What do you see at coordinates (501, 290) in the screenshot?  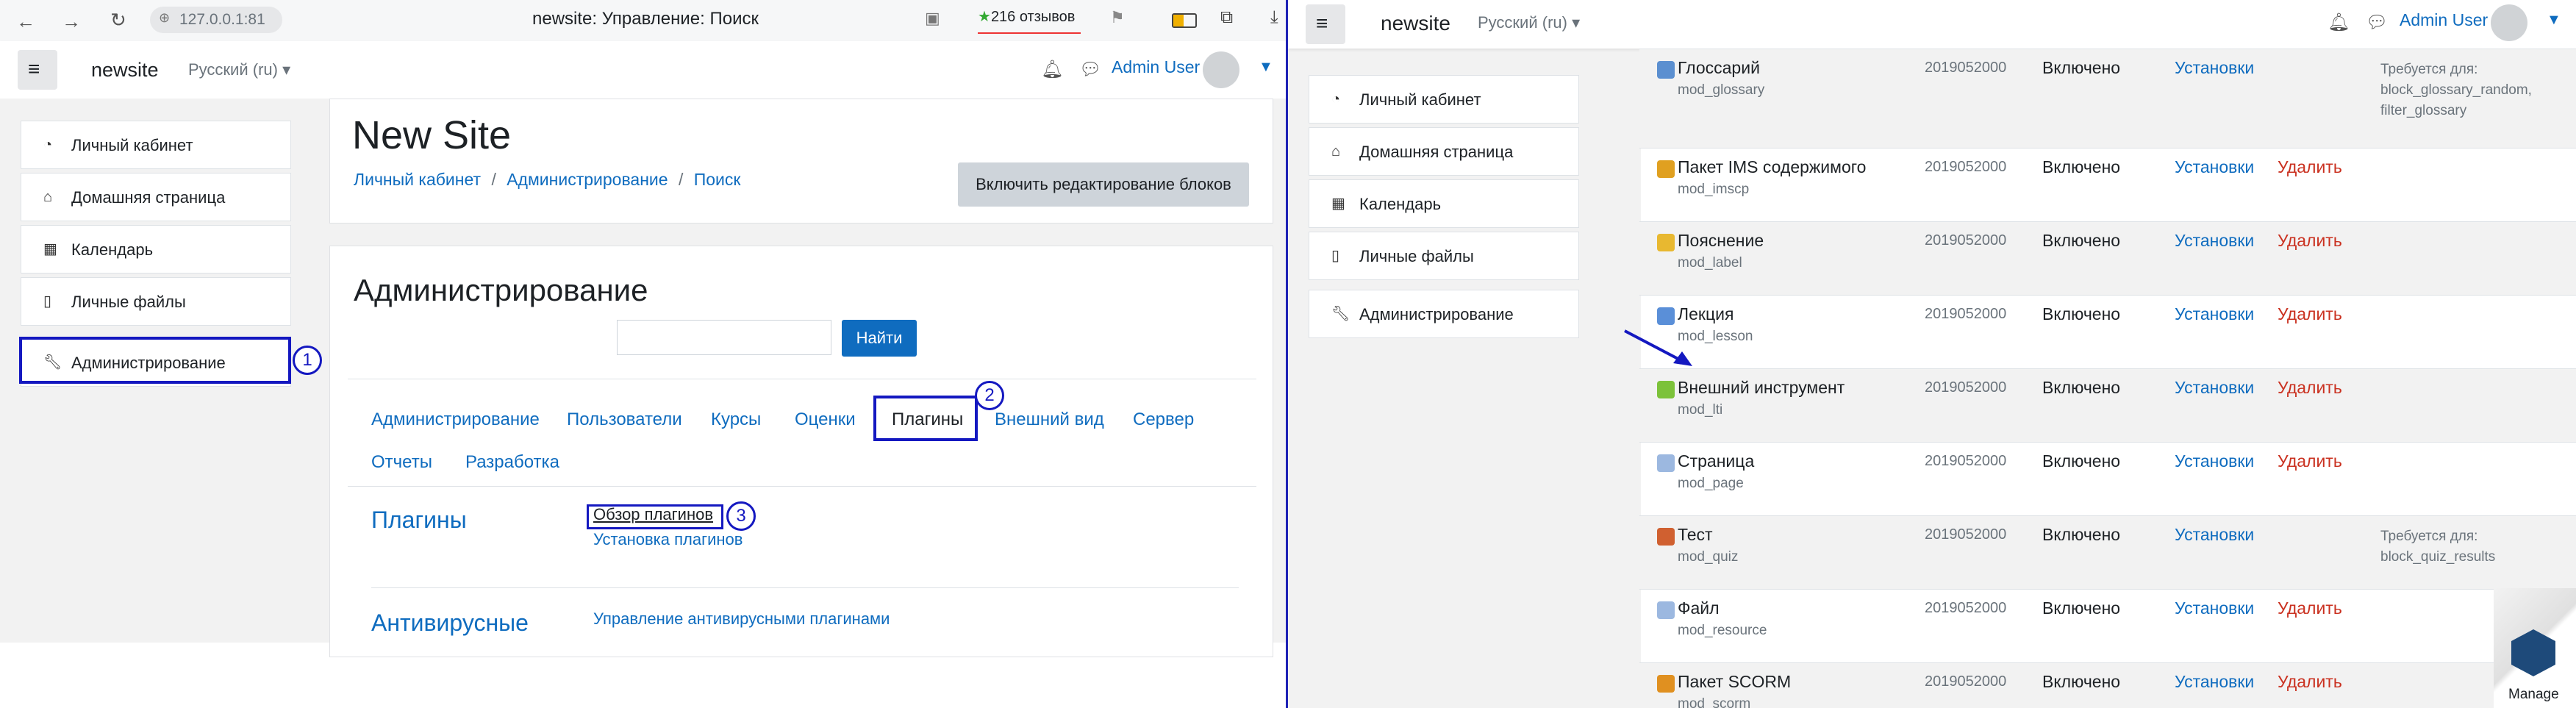 I see `admin-title: Администрирование` at bounding box center [501, 290].